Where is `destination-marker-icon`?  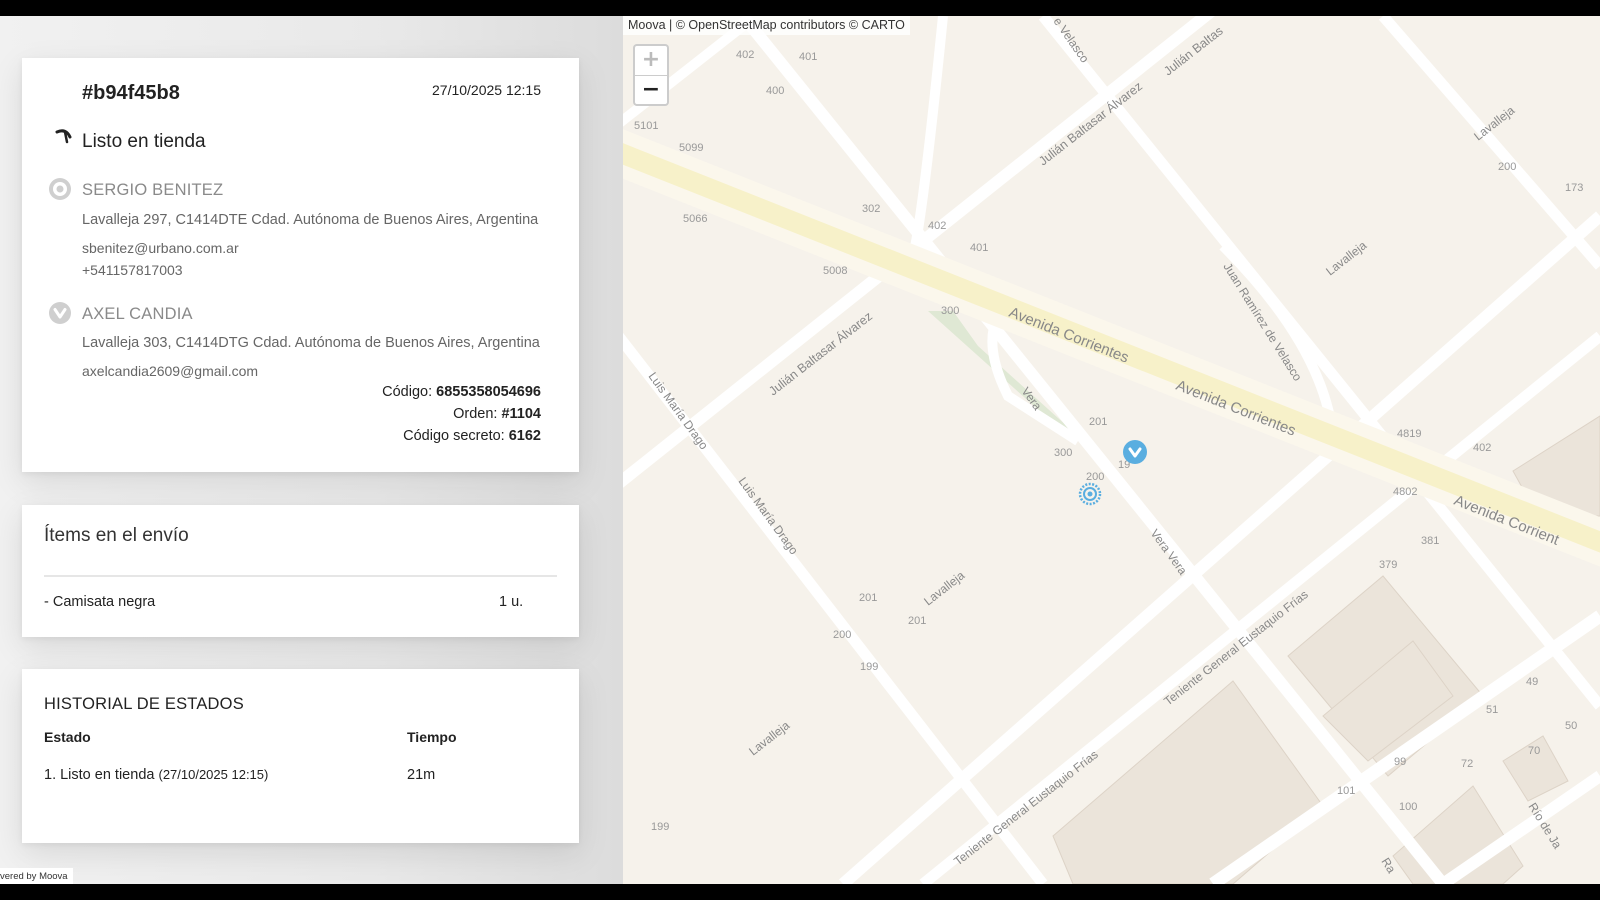
destination-marker-icon is located at coordinates (1135, 452).